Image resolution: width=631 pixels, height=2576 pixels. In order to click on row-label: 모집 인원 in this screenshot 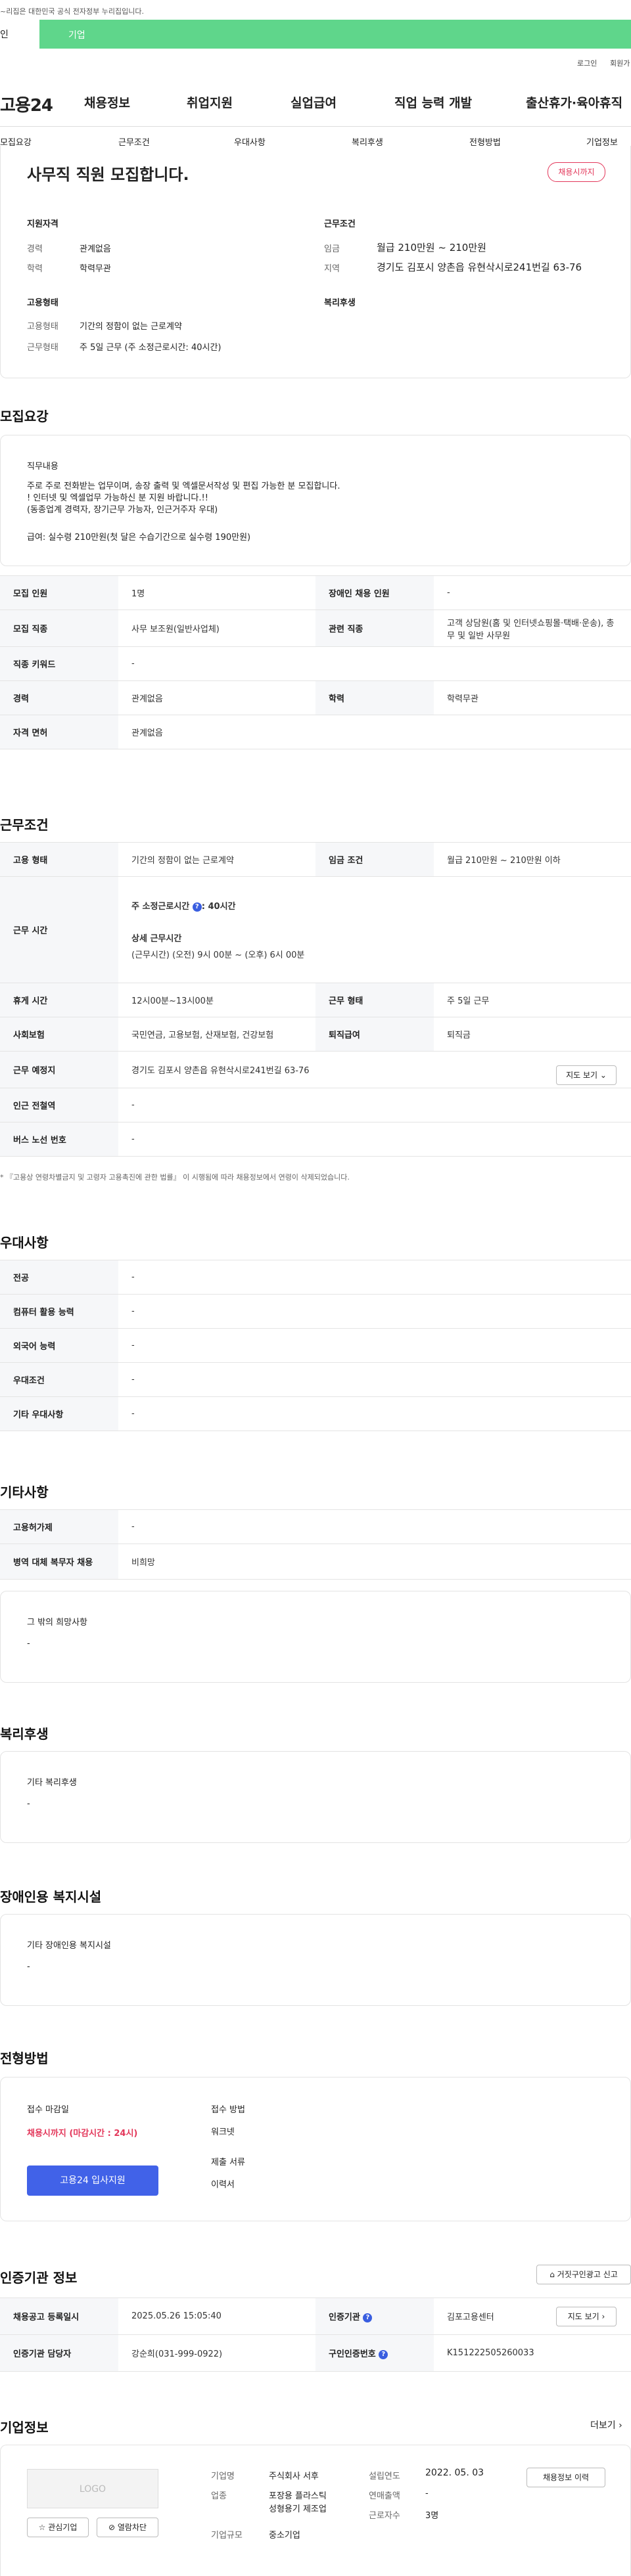, I will do `click(59, 592)`.